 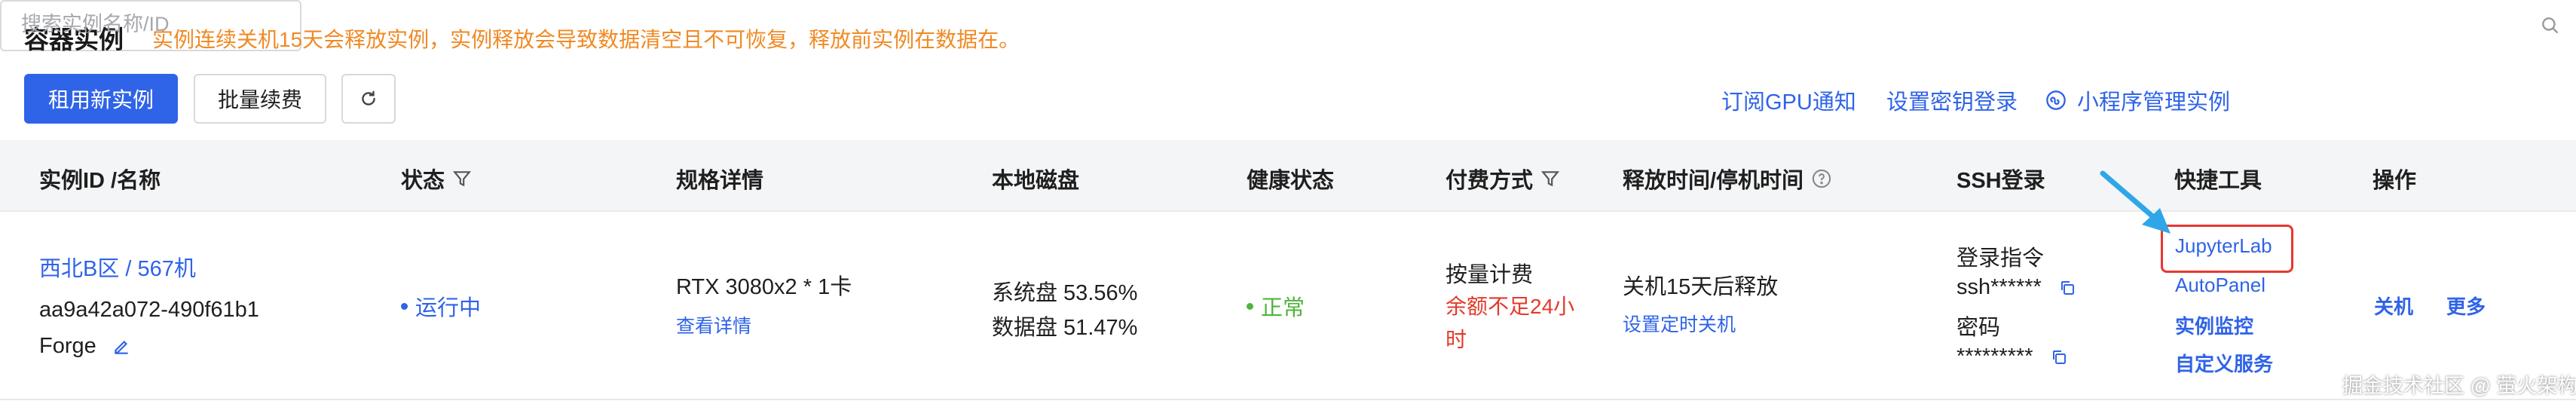 What do you see at coordinates (1065, 293) in the screenshot?
I see `system-disk: 系统盘 53.56%` at bounding box center [1065, 293].